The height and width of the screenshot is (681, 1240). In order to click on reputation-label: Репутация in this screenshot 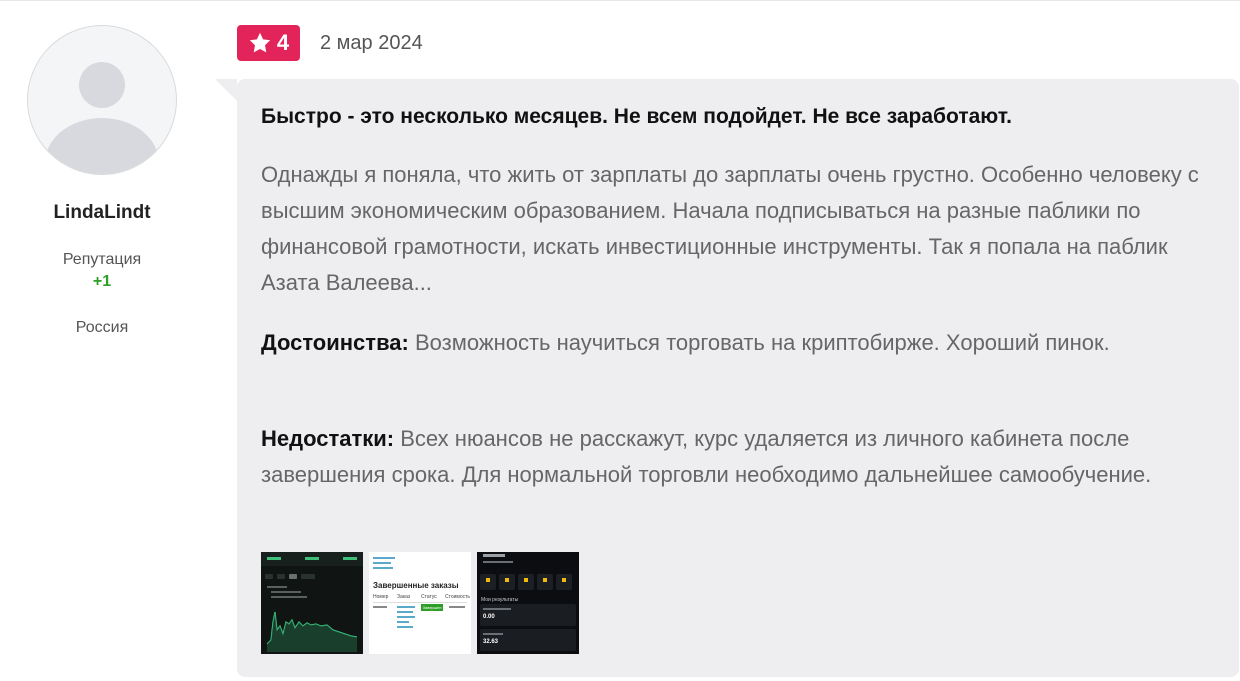, I will do `click(102, 259)`.